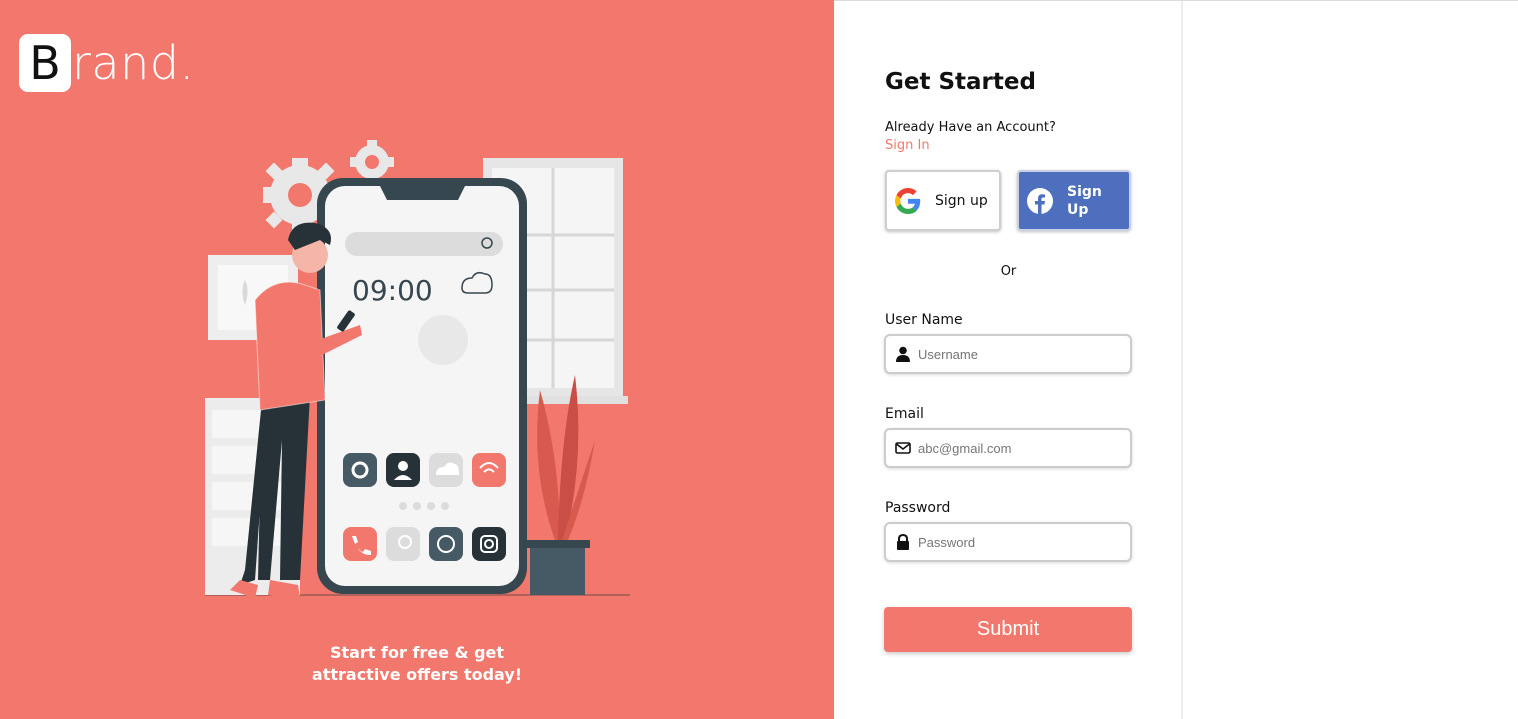  Describe the element at coordinates (45, 63) in the screenshot. I see `brand-initial: B` at that location.